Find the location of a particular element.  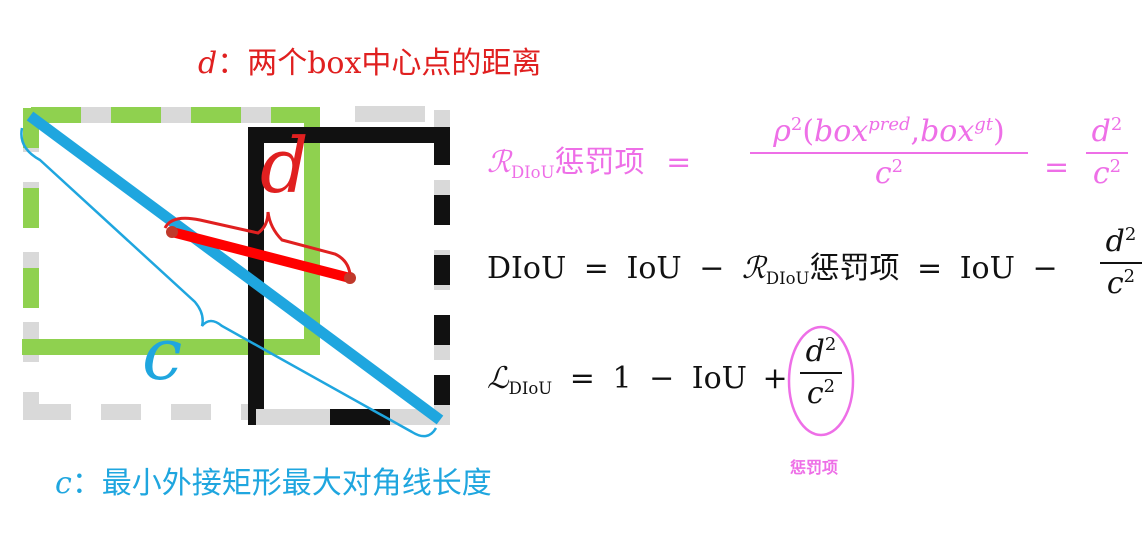

penalty-ellipse-layer is located at coordinates (821, 381).